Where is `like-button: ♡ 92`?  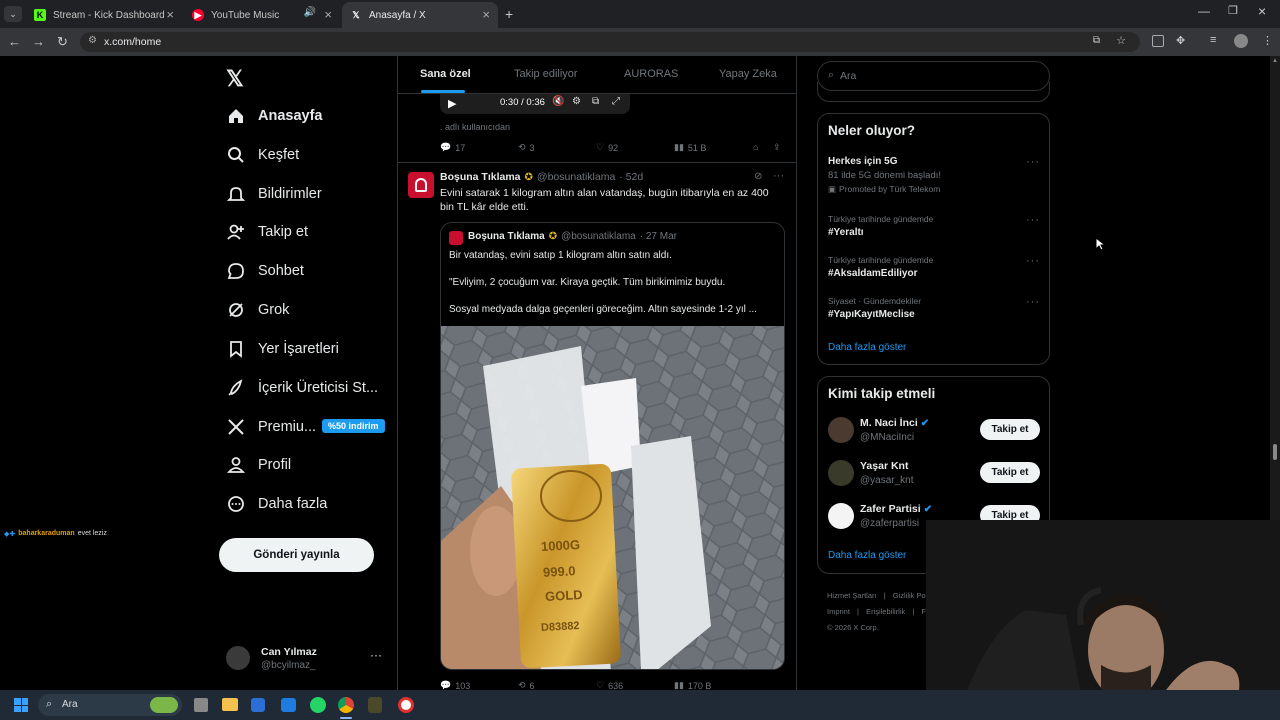 like-button: ♡ 92 is located at coordinates (607, 147).